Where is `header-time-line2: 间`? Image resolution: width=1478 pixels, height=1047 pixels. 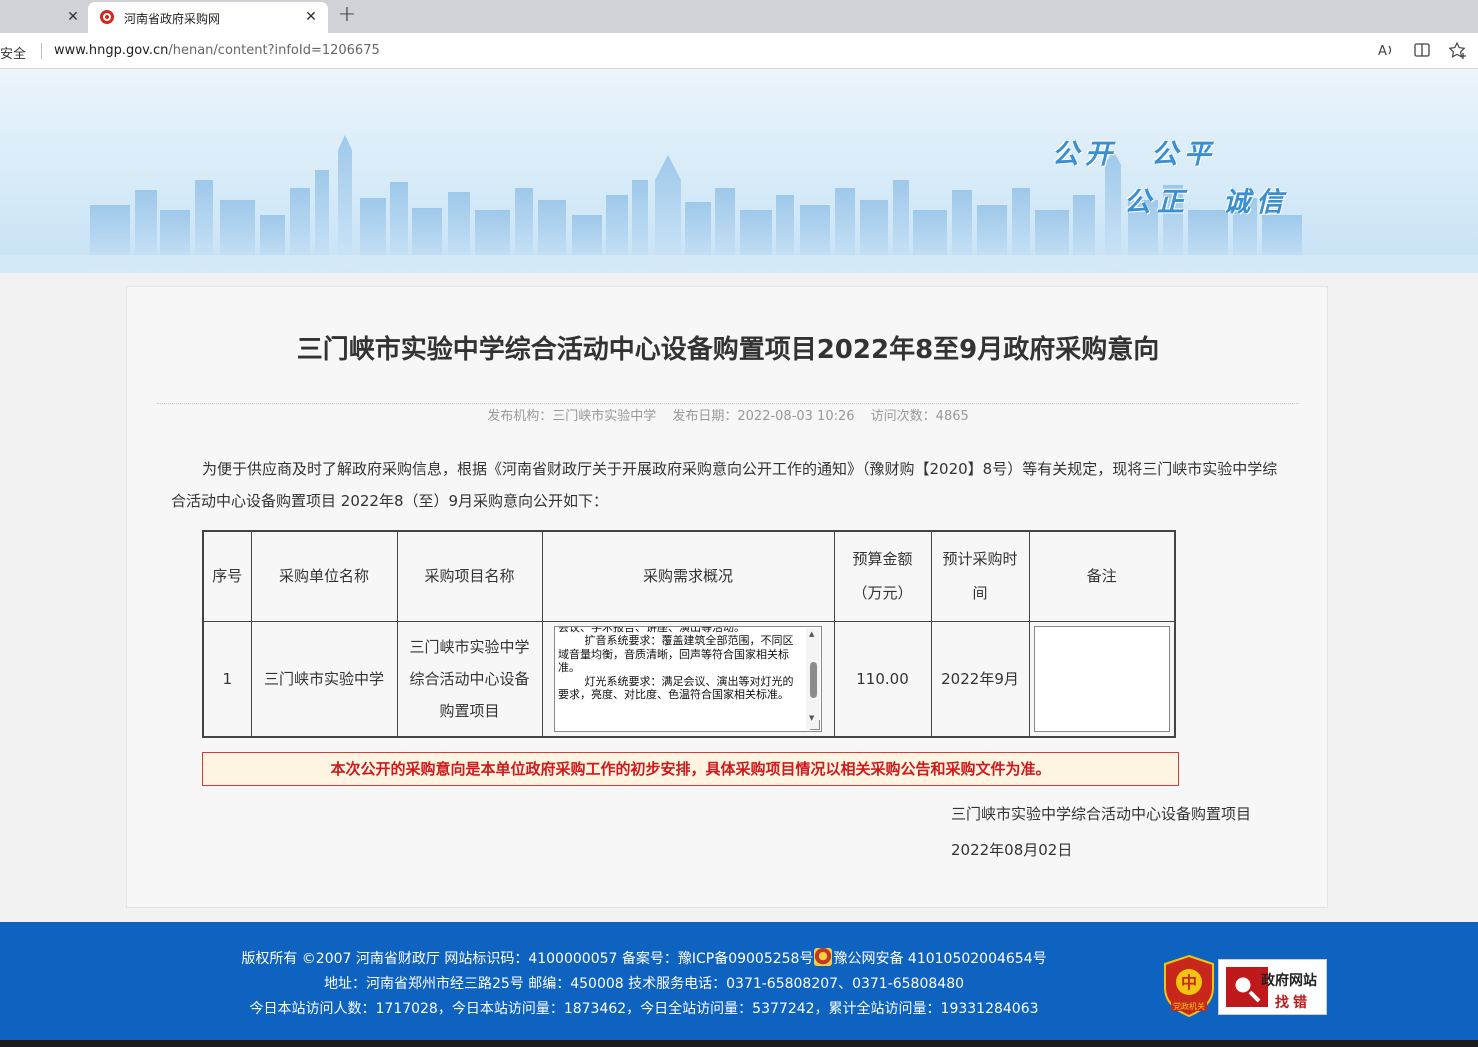 header-time-line2: 间 is located at coordinates (980, 593).